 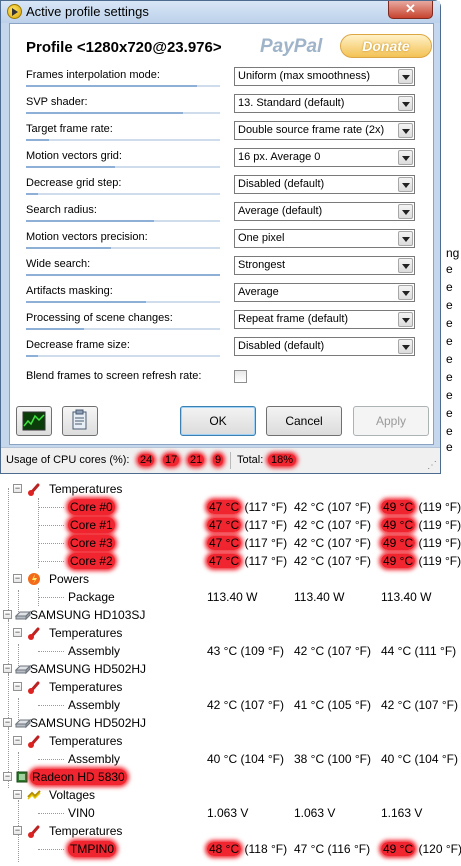 I want to click on blend-frames-label: Blend frames to screen refresh rate:, so click(x=114, y=376).